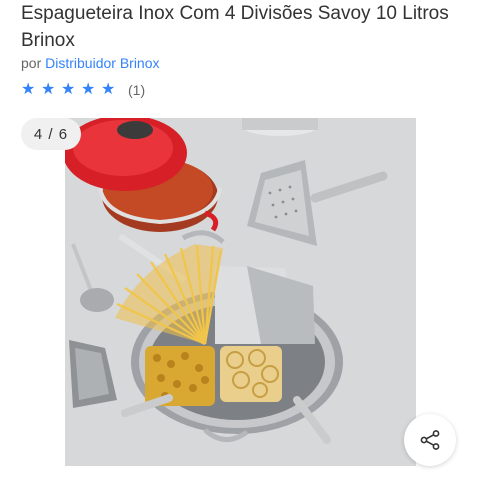 The width and height of the screenshot is (479, 480). I want to click on share-button, so click(430, 440).